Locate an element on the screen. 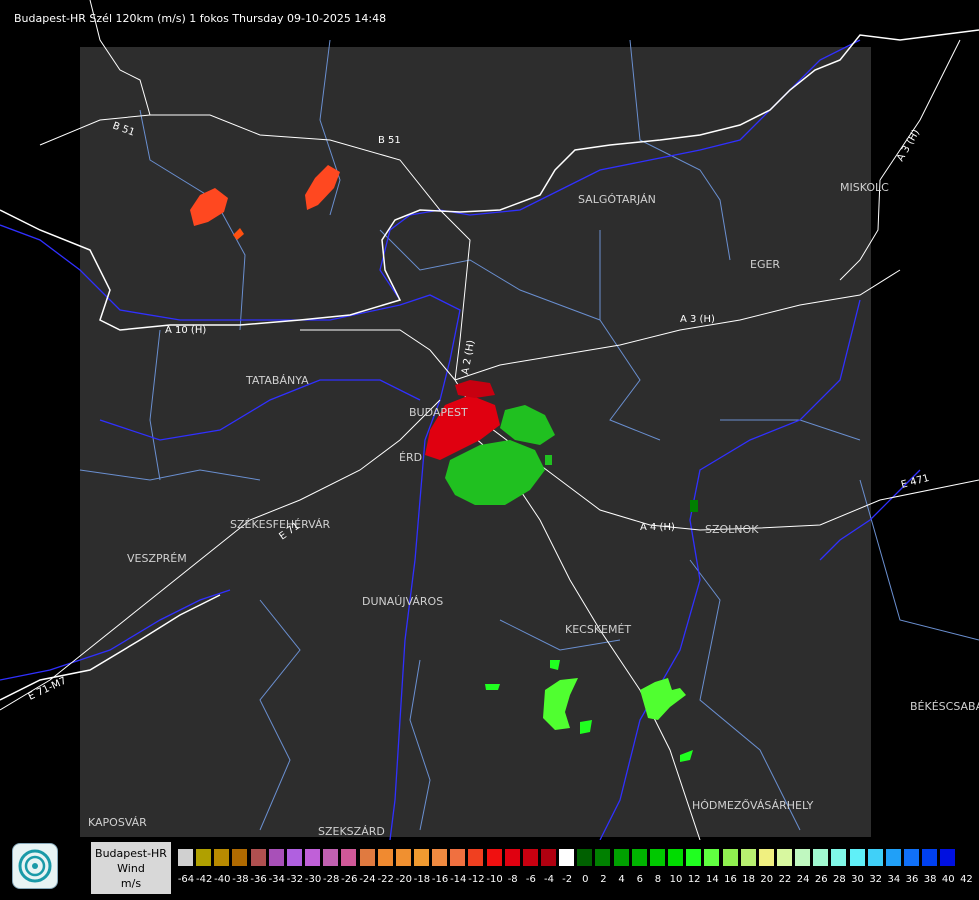 This screenshot has height=900, width=979. city-label: ÉRD is located at coordinates (410, 457).